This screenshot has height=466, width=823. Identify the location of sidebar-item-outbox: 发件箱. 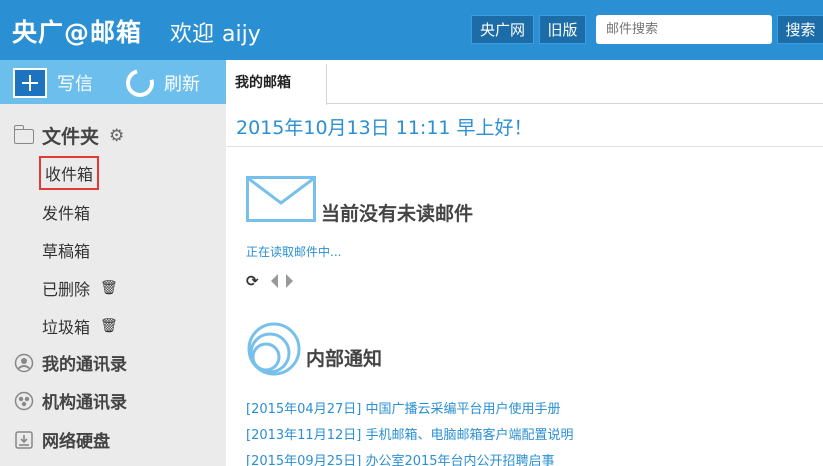
(66, 212).